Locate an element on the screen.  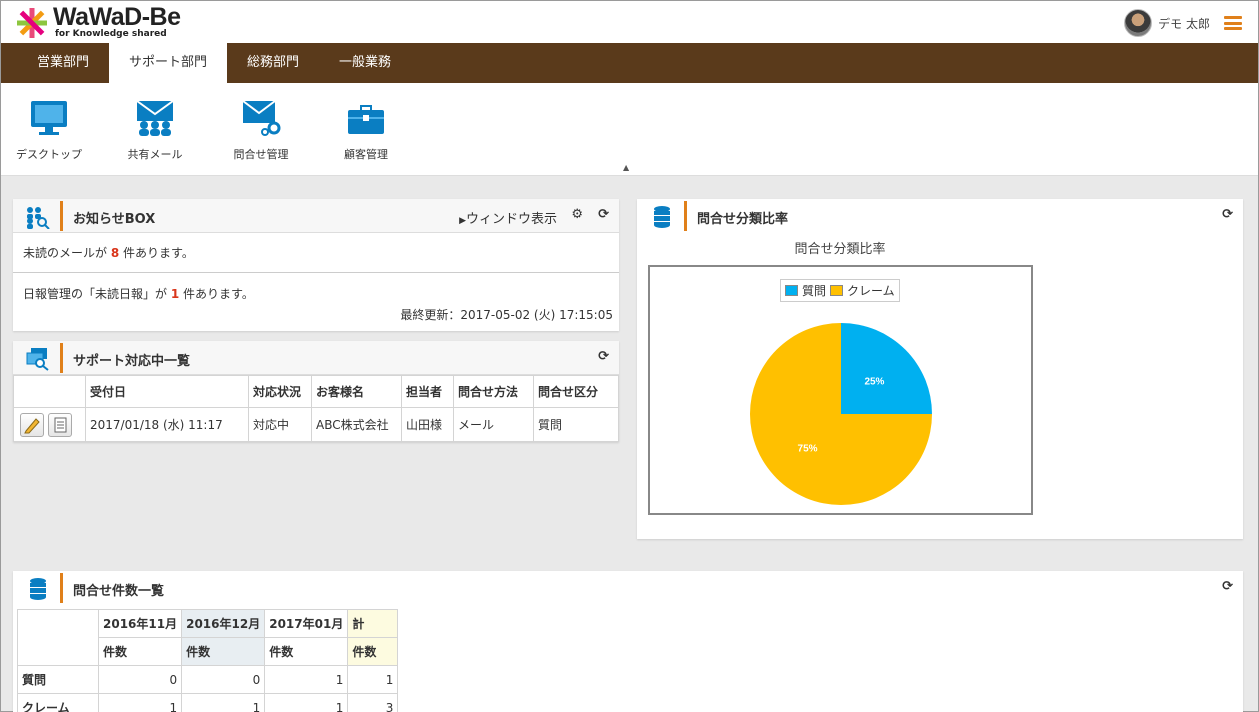
col-category: 問合せ区分 is located at coordinates (576, 391).